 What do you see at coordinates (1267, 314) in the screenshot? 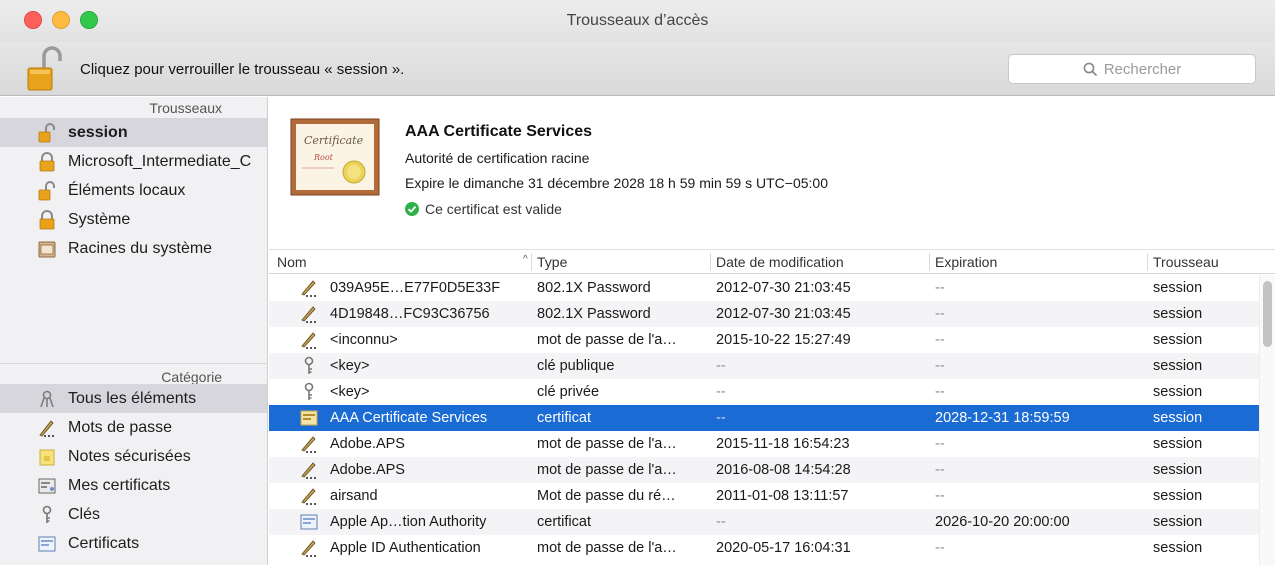
I see `scrollbar-thumb` at bounding box center [1267, 314].